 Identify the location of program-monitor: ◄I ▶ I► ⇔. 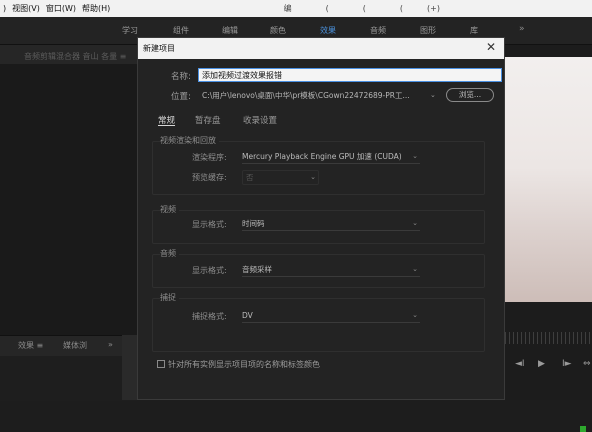
(548, 238).